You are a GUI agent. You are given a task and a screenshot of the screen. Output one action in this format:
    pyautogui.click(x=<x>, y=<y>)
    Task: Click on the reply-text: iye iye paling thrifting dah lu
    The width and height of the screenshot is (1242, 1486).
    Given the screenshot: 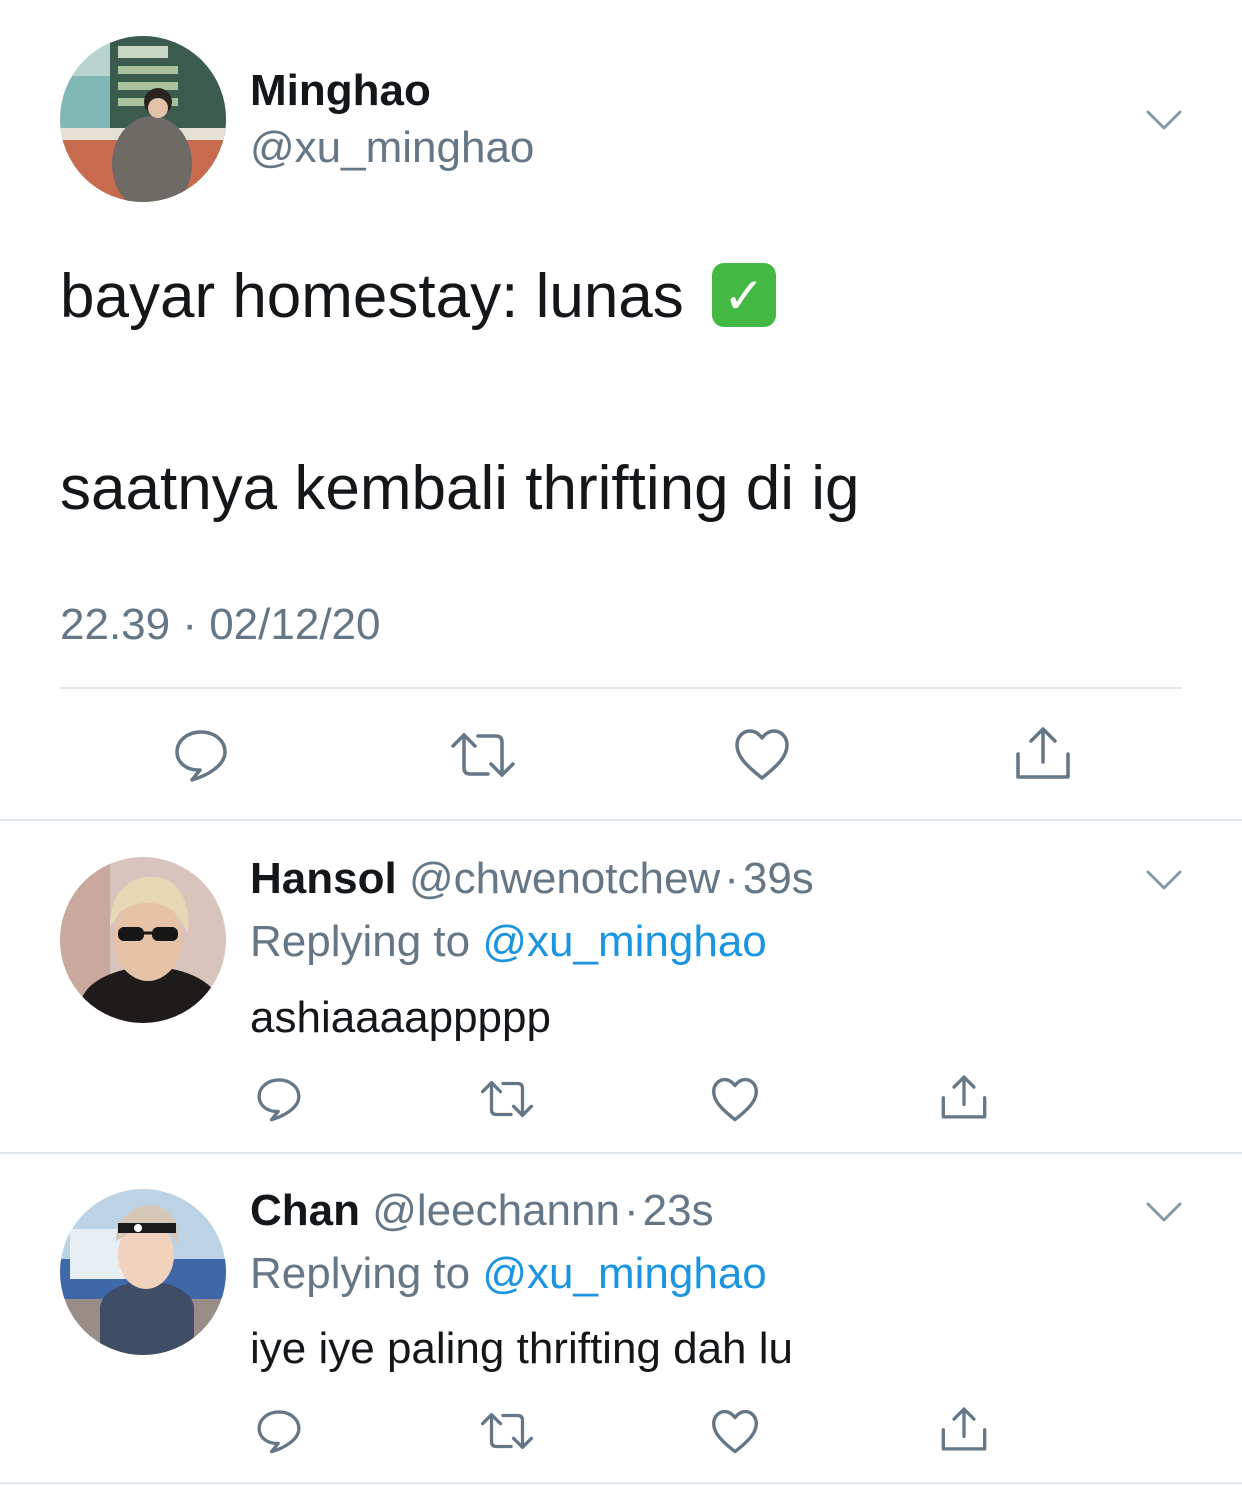 What is the action you would take?
    pyautogui.click(x=521, y=1348)
    